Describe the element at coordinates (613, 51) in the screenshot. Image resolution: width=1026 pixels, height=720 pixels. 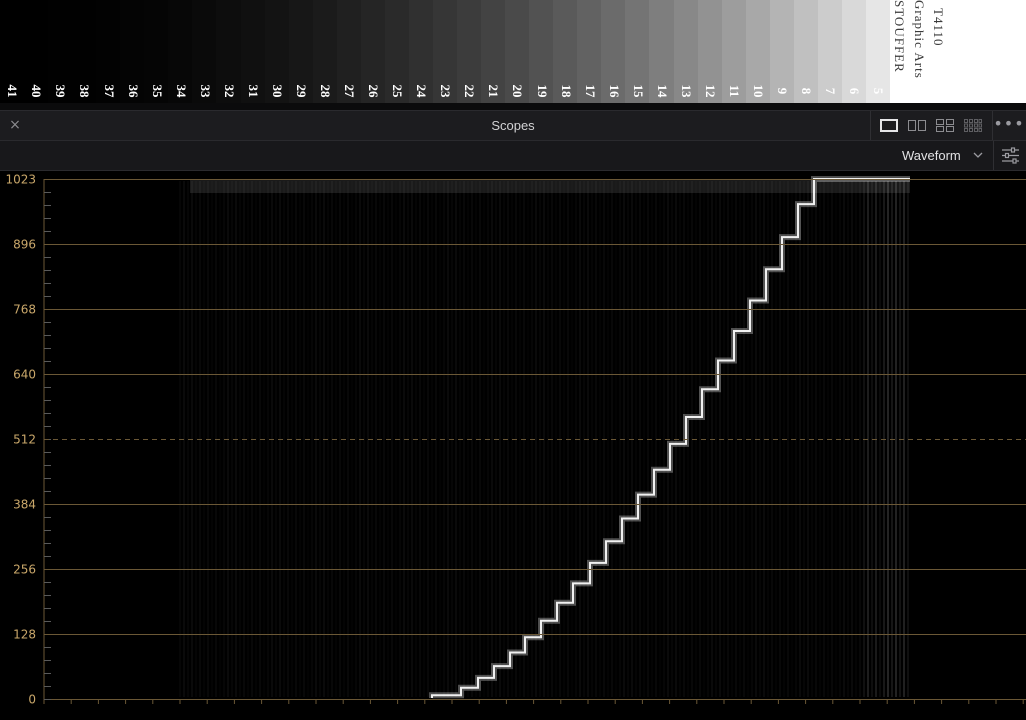
I see `wedge-step: 16` at that location.